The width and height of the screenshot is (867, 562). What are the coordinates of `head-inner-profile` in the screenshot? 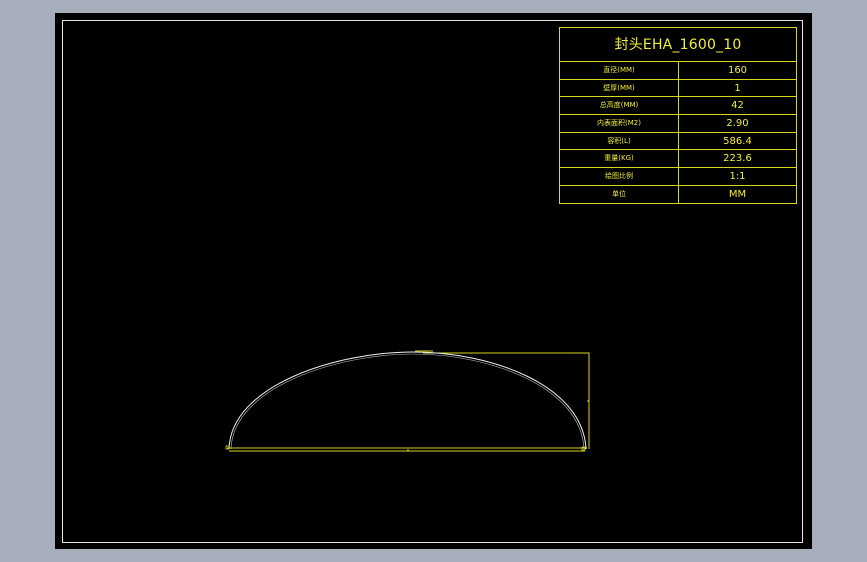 It's located at (407, 401).